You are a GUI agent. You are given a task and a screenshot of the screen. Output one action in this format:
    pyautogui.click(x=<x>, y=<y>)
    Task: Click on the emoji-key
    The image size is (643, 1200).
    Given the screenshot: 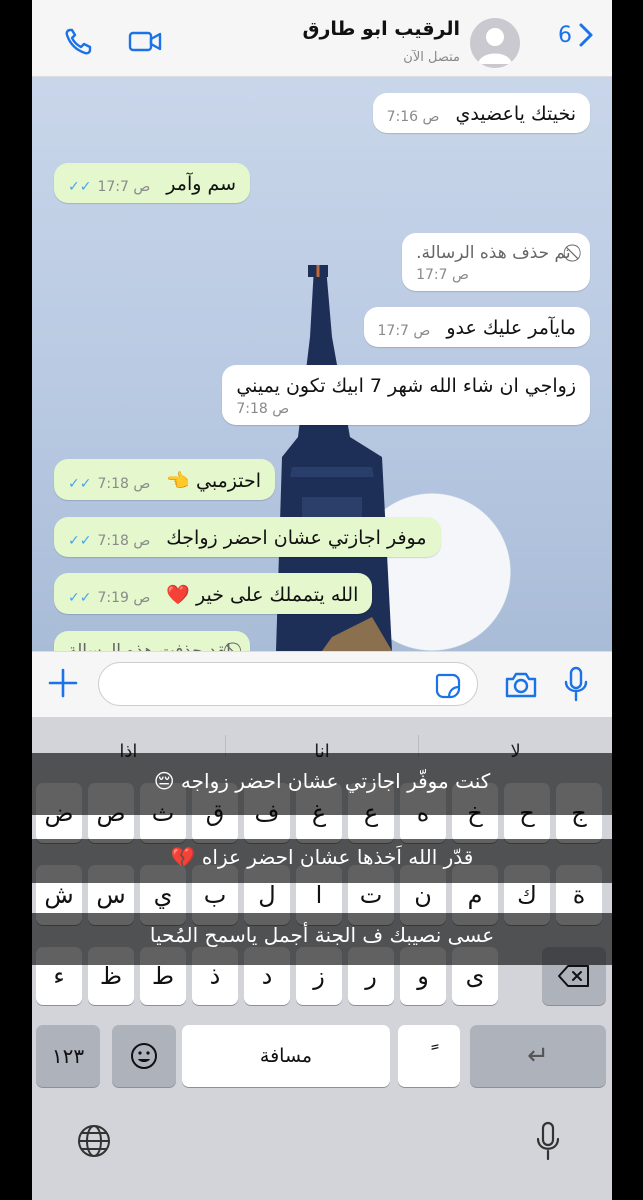 What is the action you would take?
    pyautogui.click(x=144, y=1056)
    